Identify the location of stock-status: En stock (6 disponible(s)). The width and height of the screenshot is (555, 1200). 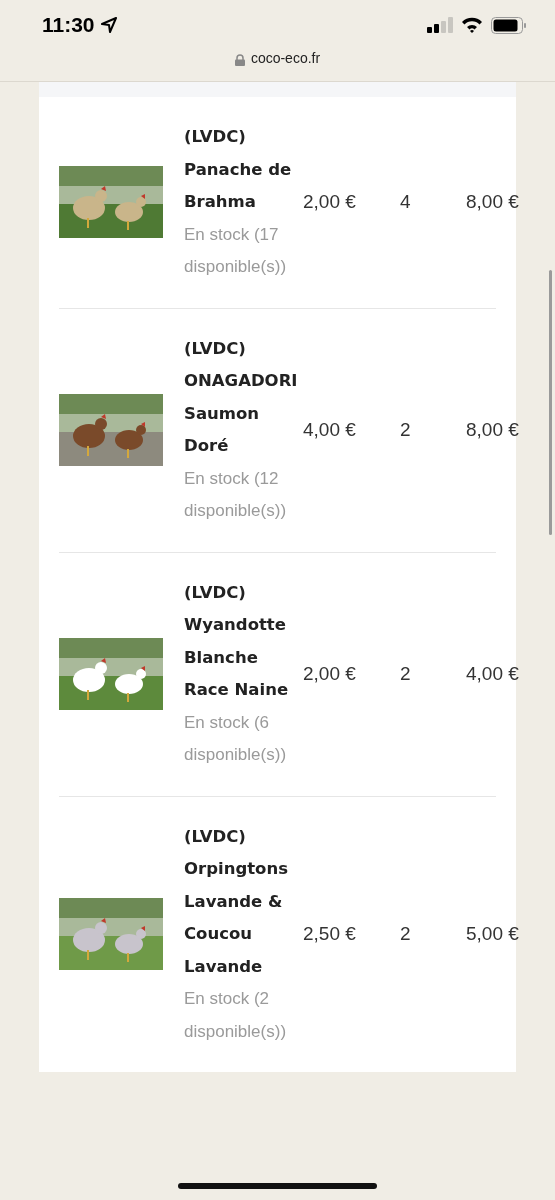
(236, 738).